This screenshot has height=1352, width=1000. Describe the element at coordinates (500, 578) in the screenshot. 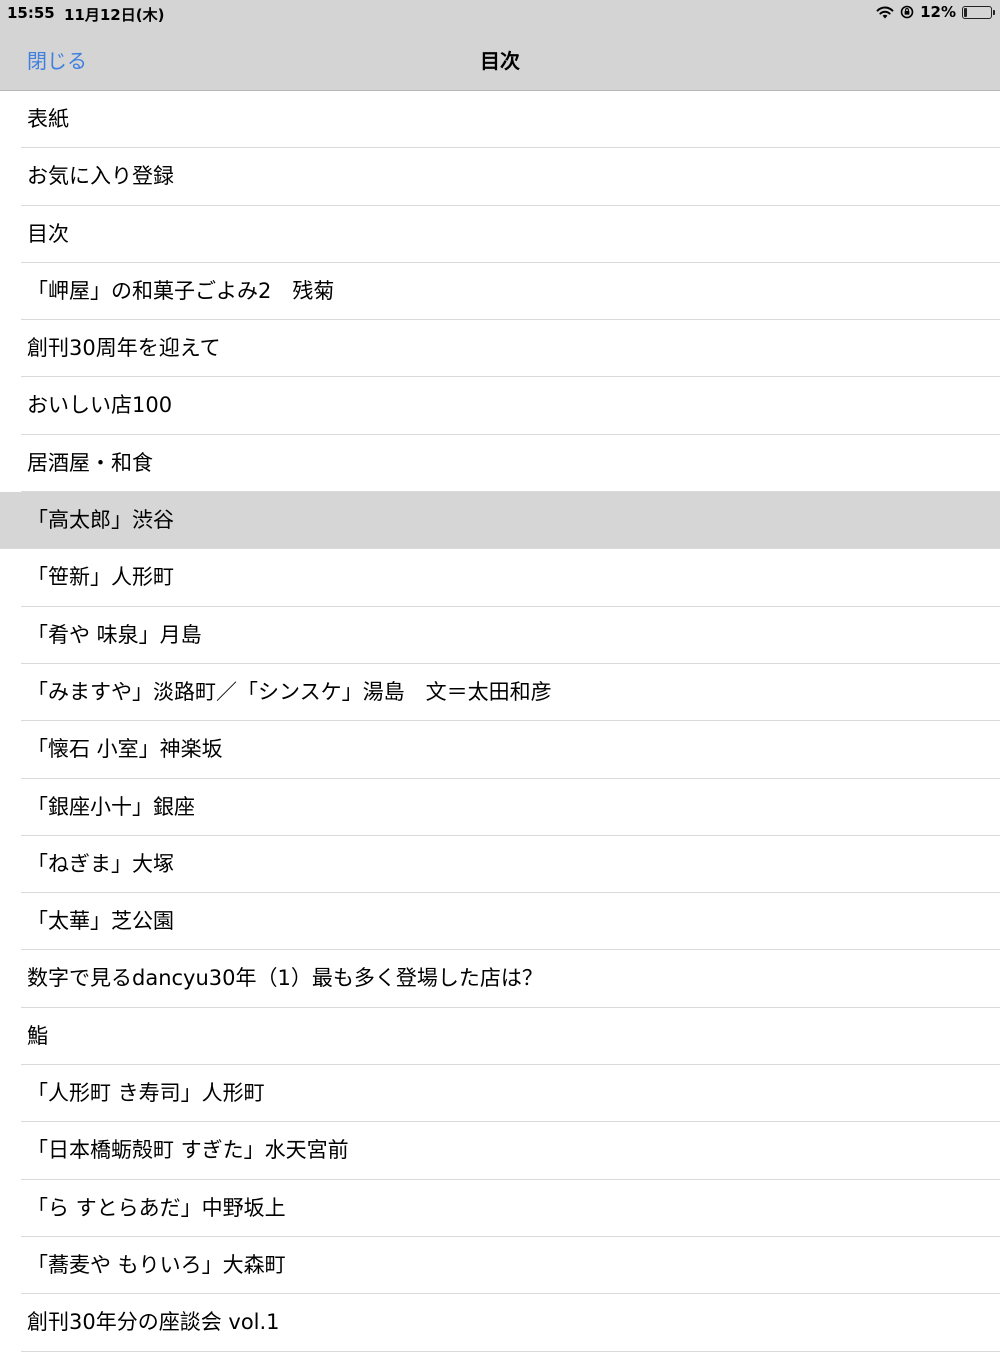

I see `toc-item: 「笹新」人形町` at that location.